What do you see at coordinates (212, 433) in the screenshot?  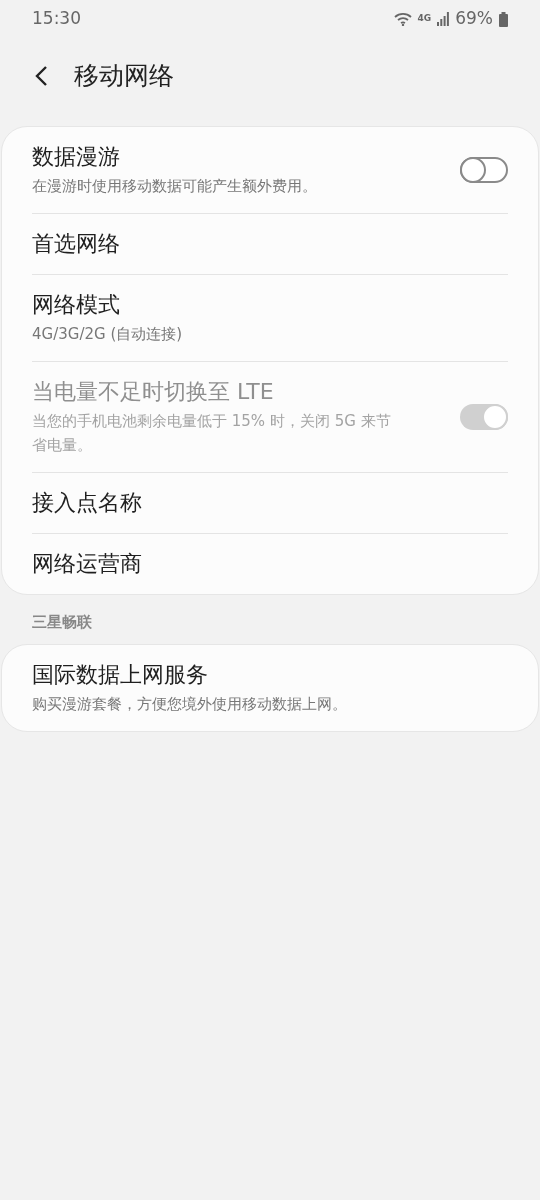 I see `row-subtitle: 当您的手机电池剩余电量低于 15% 时，关闭 5G 来节省电量。` at bounding box center [212, 433].